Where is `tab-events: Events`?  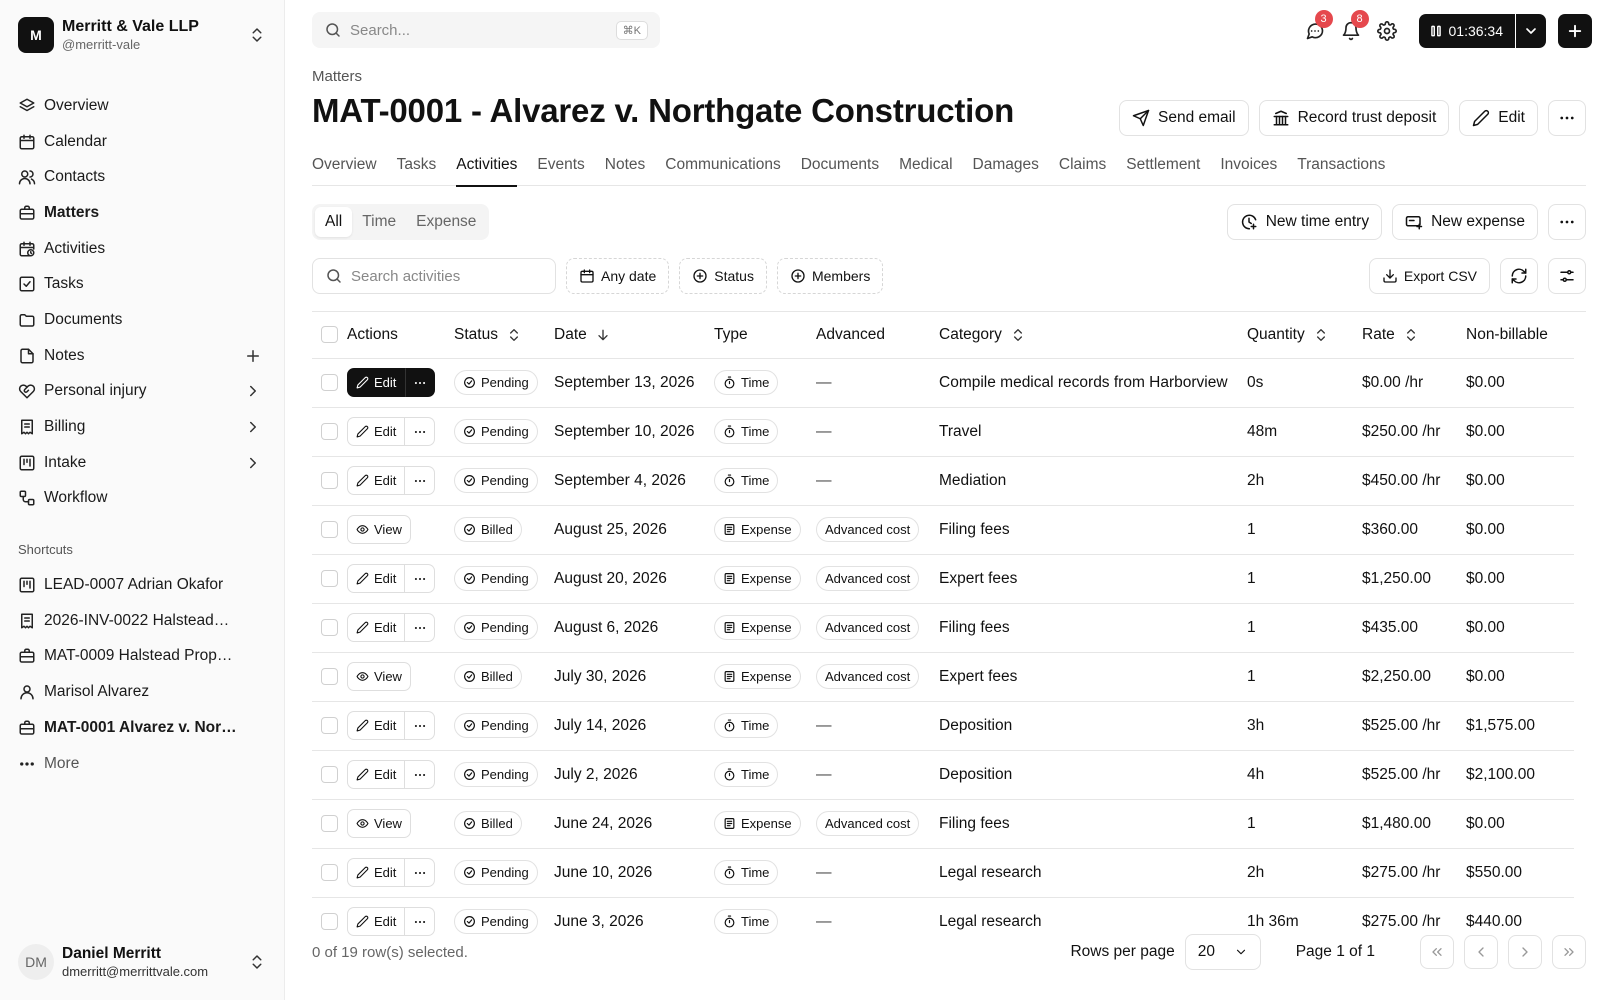
tab-events: Events is located at coordinates (560, 169).